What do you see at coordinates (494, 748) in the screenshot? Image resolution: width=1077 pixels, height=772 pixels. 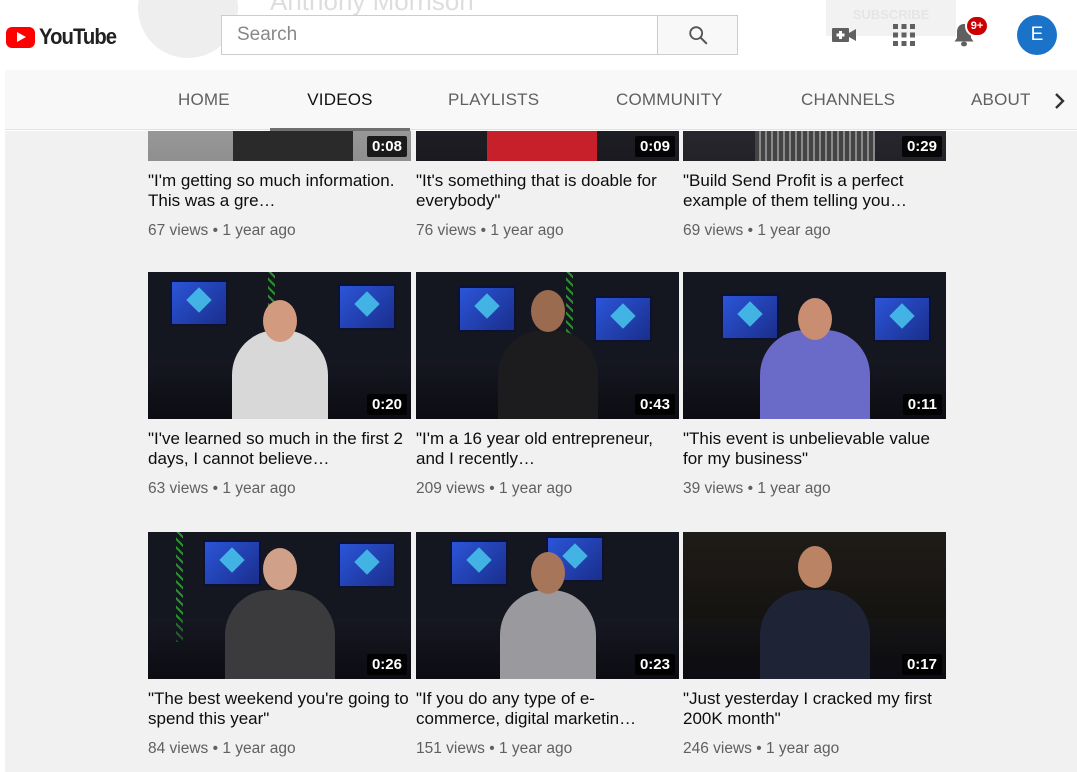 I see `video-meta: 151 views • 1 year ago` at bounding box center [494, 748].